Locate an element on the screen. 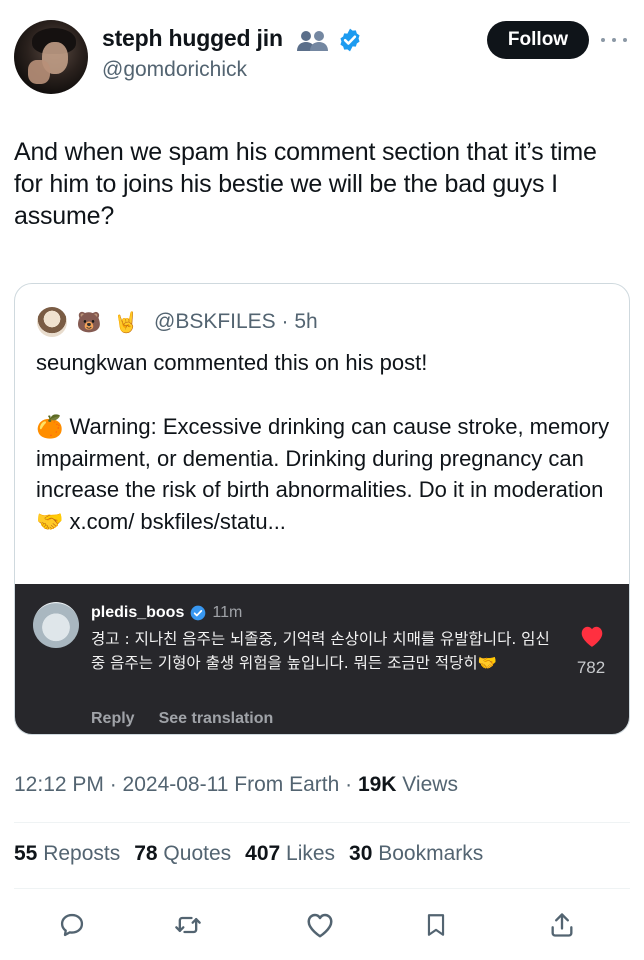 This screenshot has height=960, width=644. commenter-avatar is located at coordinates (56, 625).